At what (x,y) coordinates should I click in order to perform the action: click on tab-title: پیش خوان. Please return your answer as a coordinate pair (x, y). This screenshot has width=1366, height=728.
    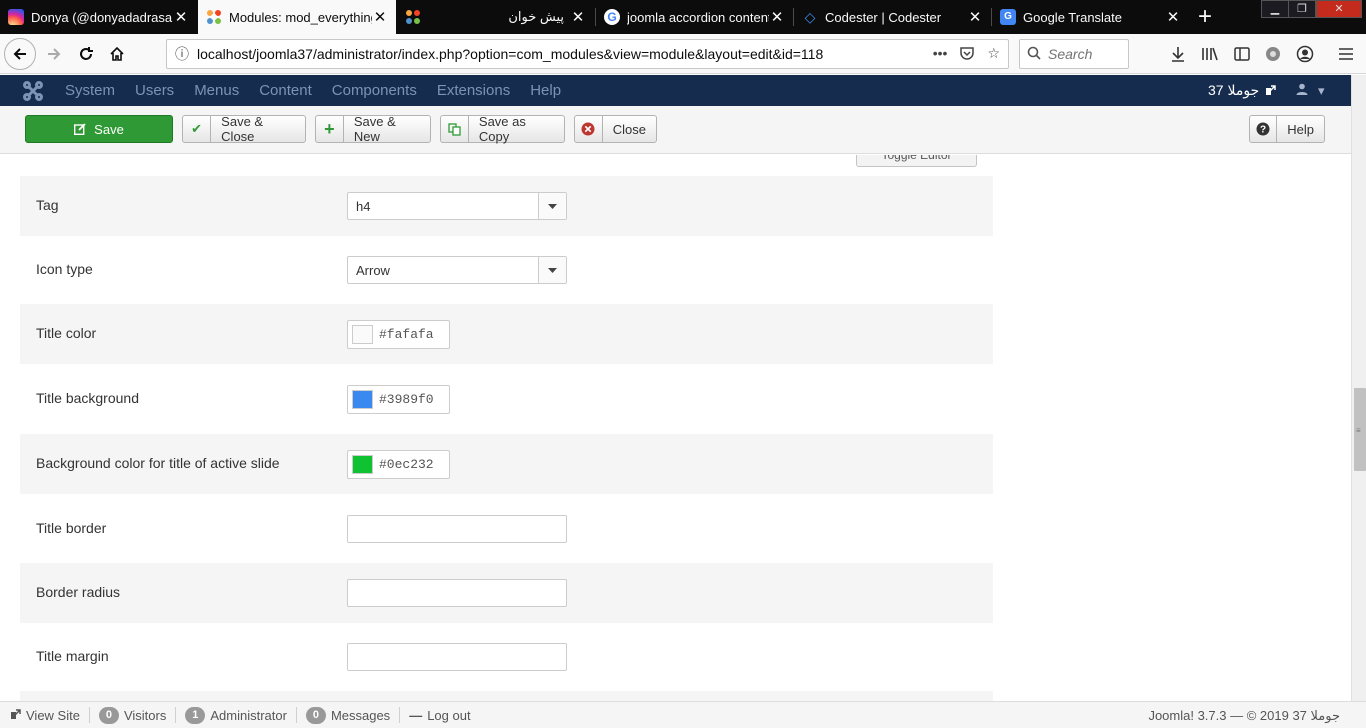
    Looking at the image, I should click on (536, 16).